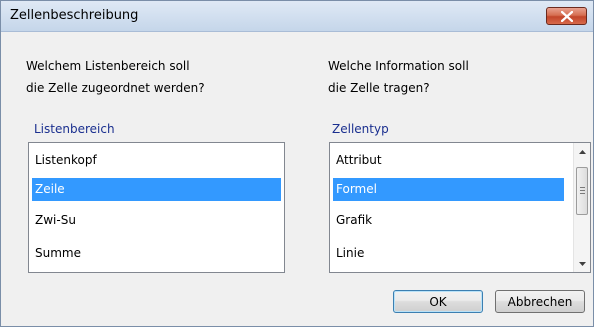 This screenshot has height=327, width=594. Describe the element at coordinates (438, 301) in the screenshot. I see `ok-button: OK` at that location.